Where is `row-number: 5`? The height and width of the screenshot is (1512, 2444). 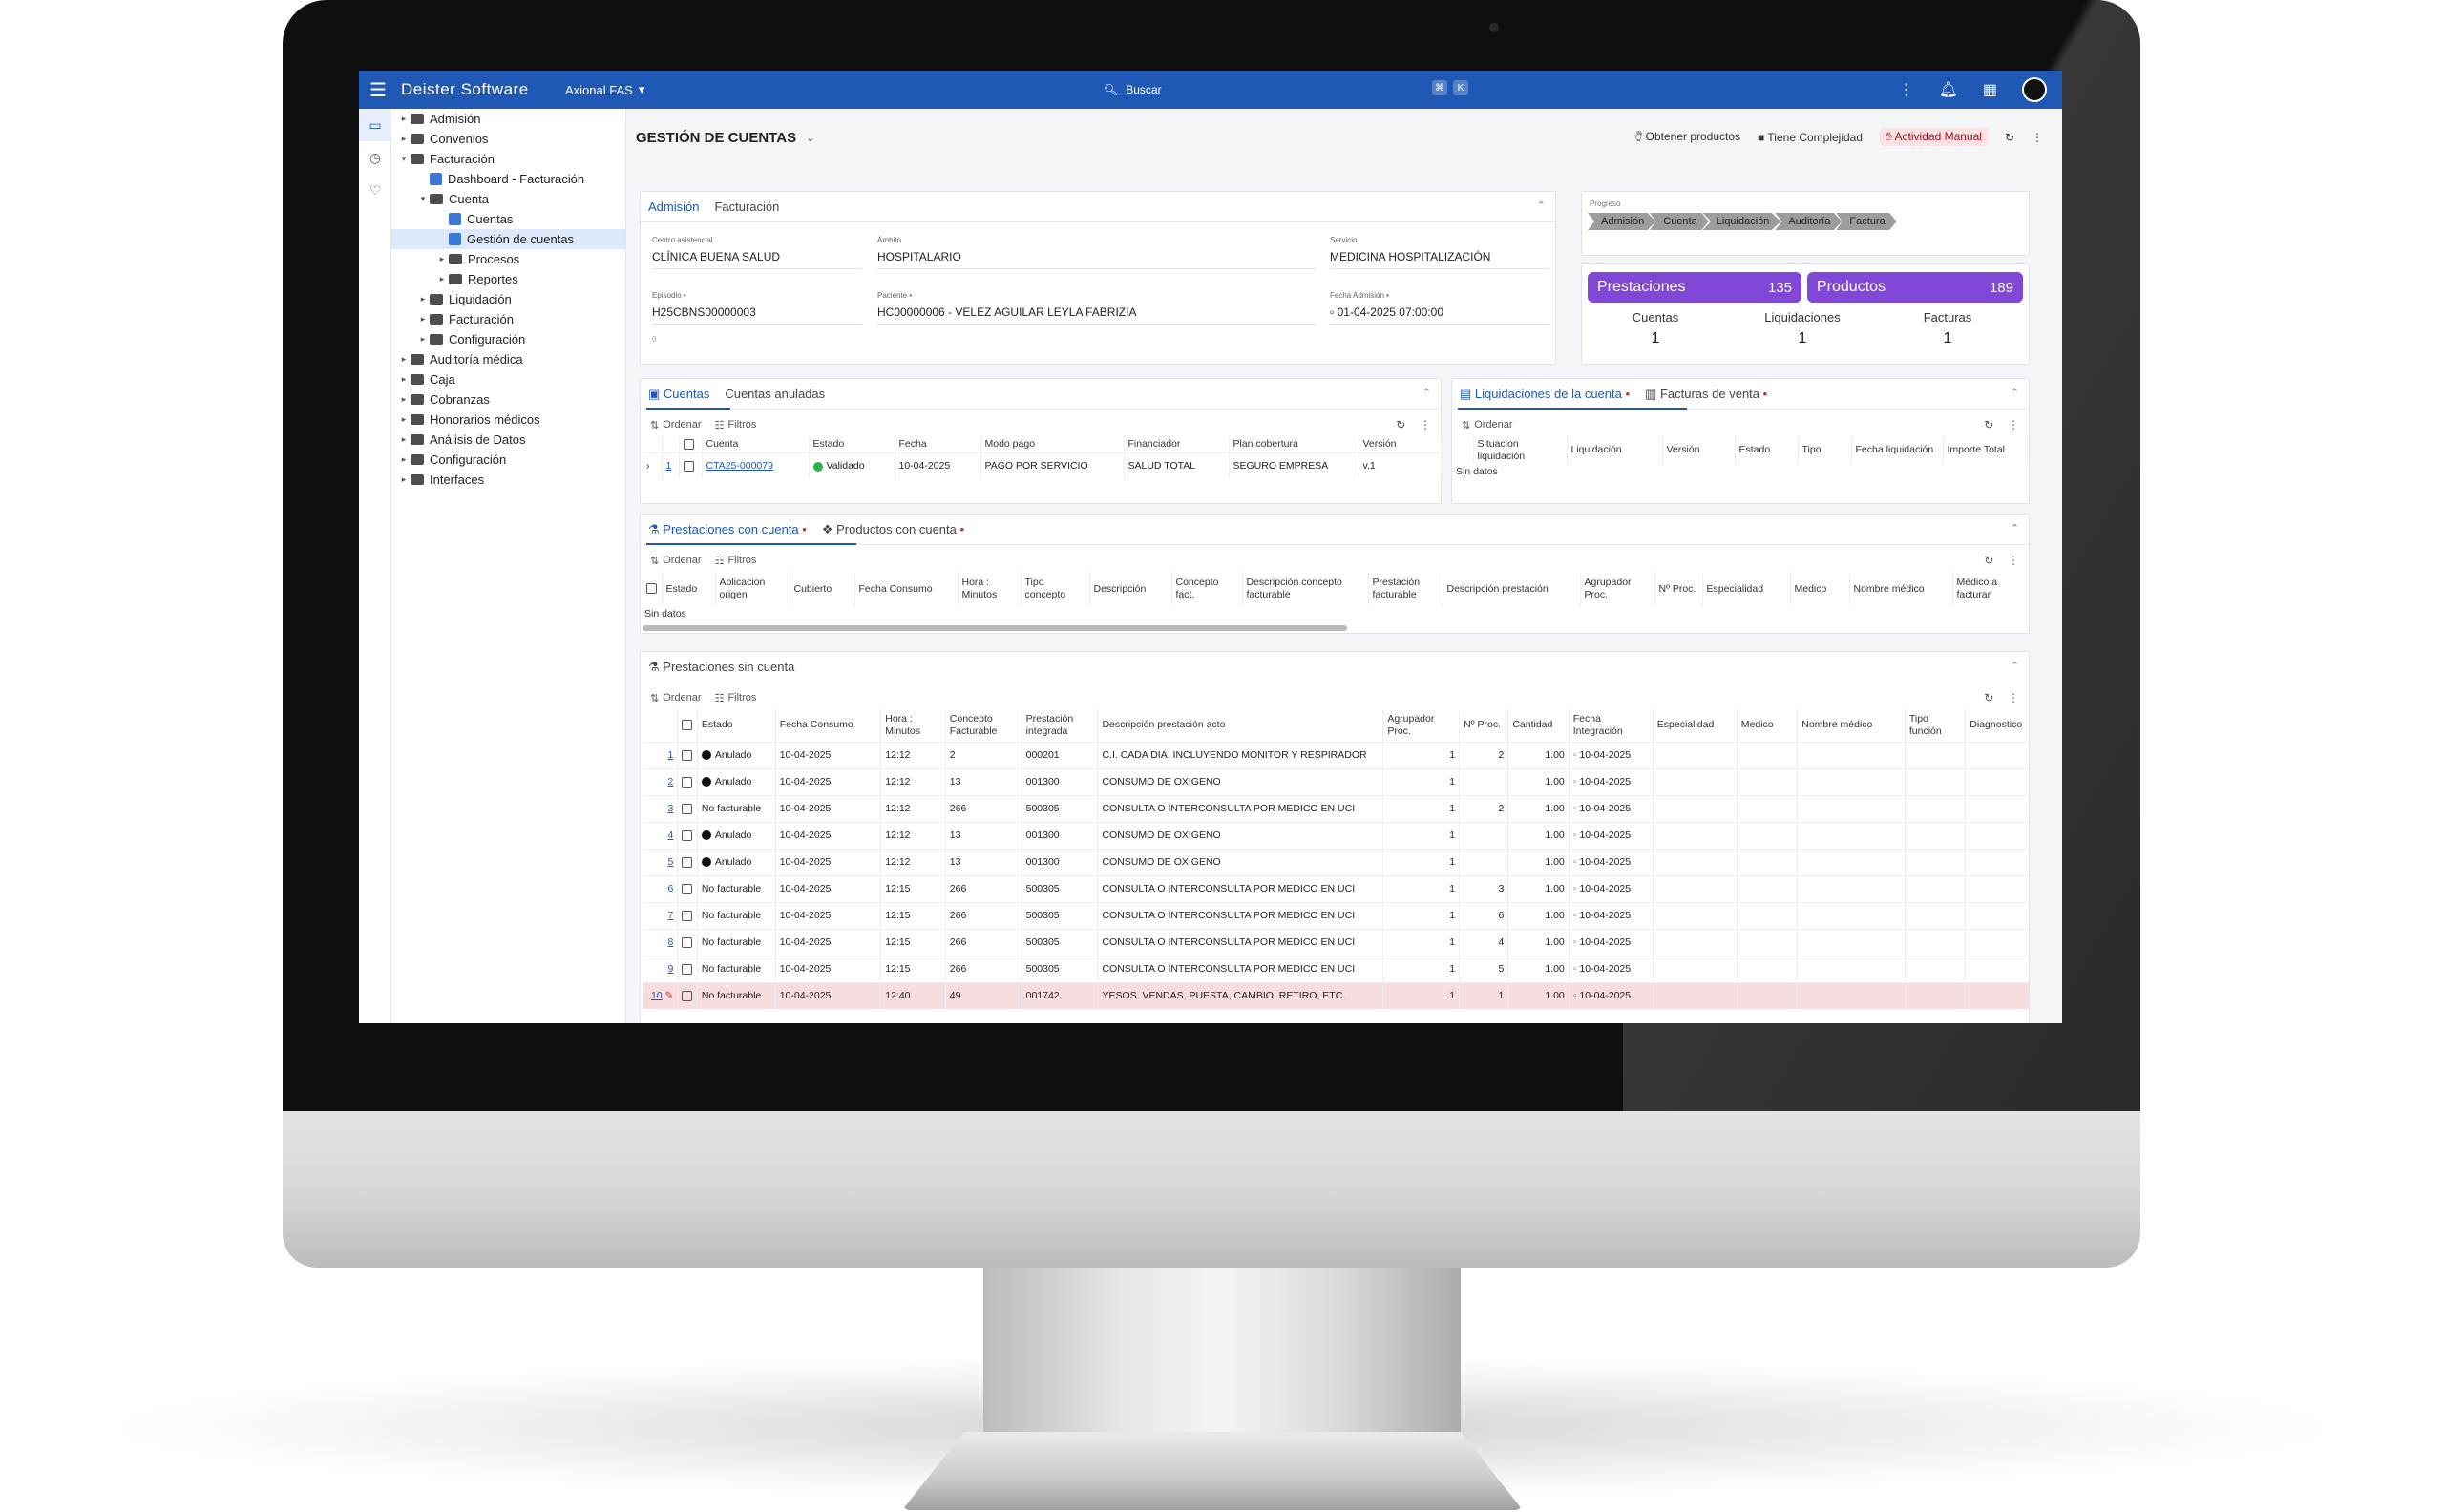 row-number: 5 is located at coordinates (661, 861).